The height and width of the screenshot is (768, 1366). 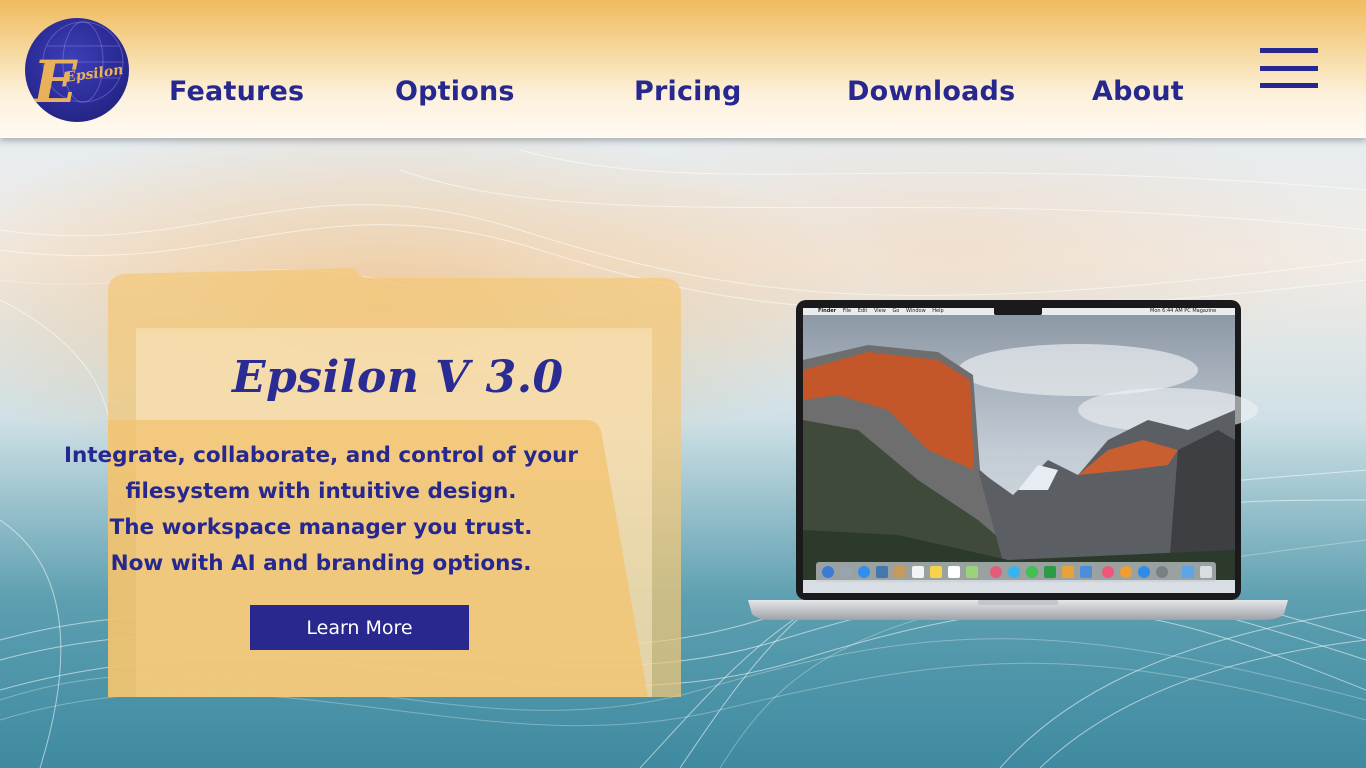 I want to click on nav-link-features: Features, so click(x=236, y=91).